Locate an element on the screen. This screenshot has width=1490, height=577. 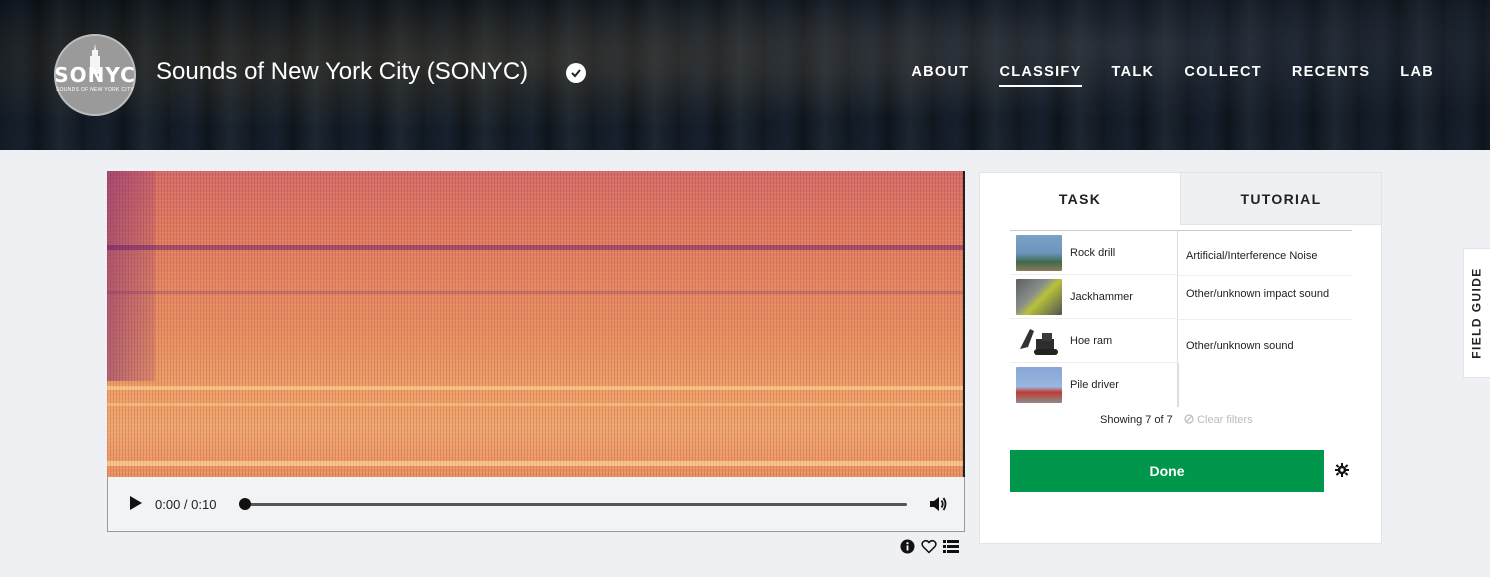
choice-rock-drill: Rock drill is located at coordinates (1094, 253).